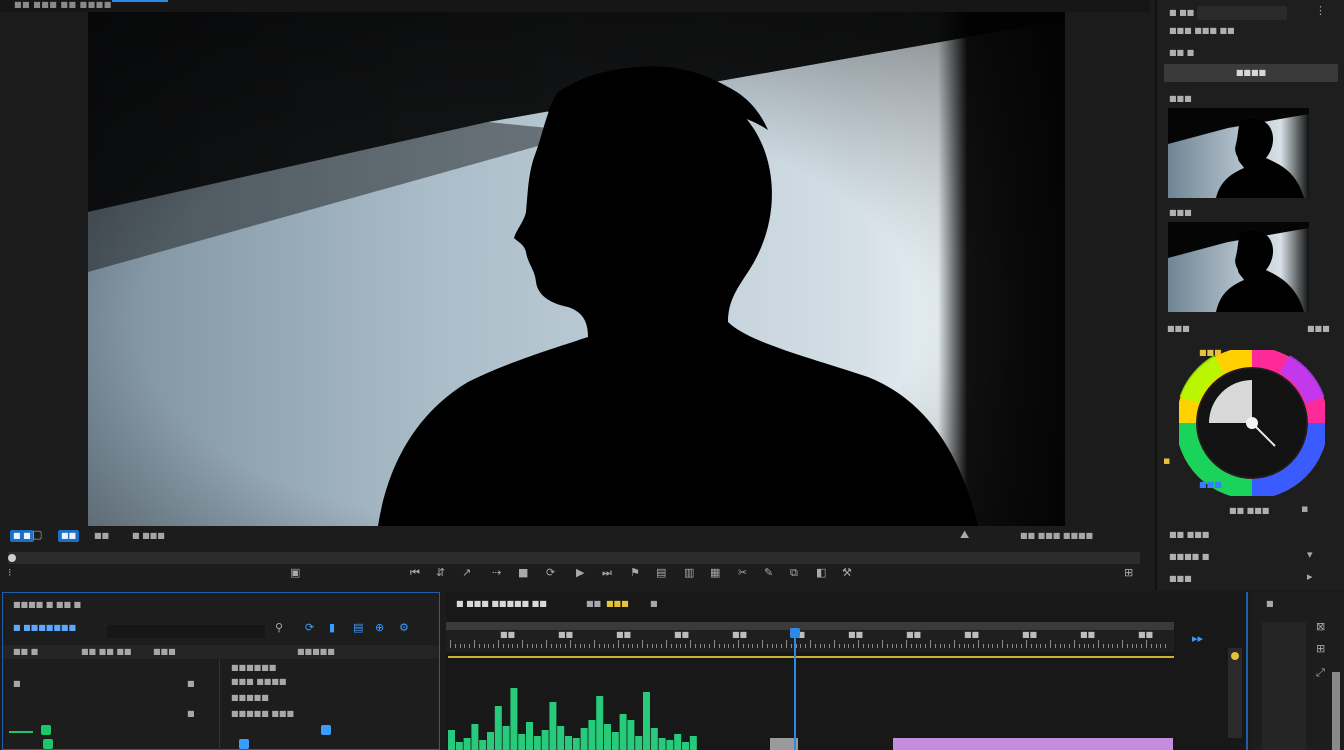  I want to click on inspector-option-4: ■■■, so click(1180, 578).